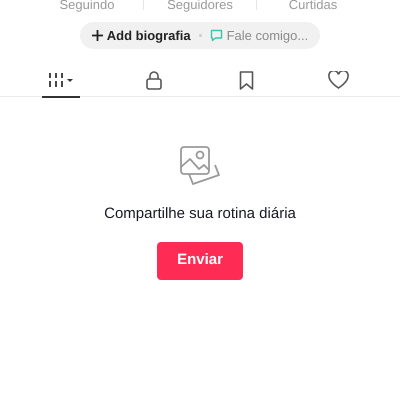  What do you see at coordinates (154, 80) in the screenshot?
I see `lock-icon` at bounding box center [154, 80].